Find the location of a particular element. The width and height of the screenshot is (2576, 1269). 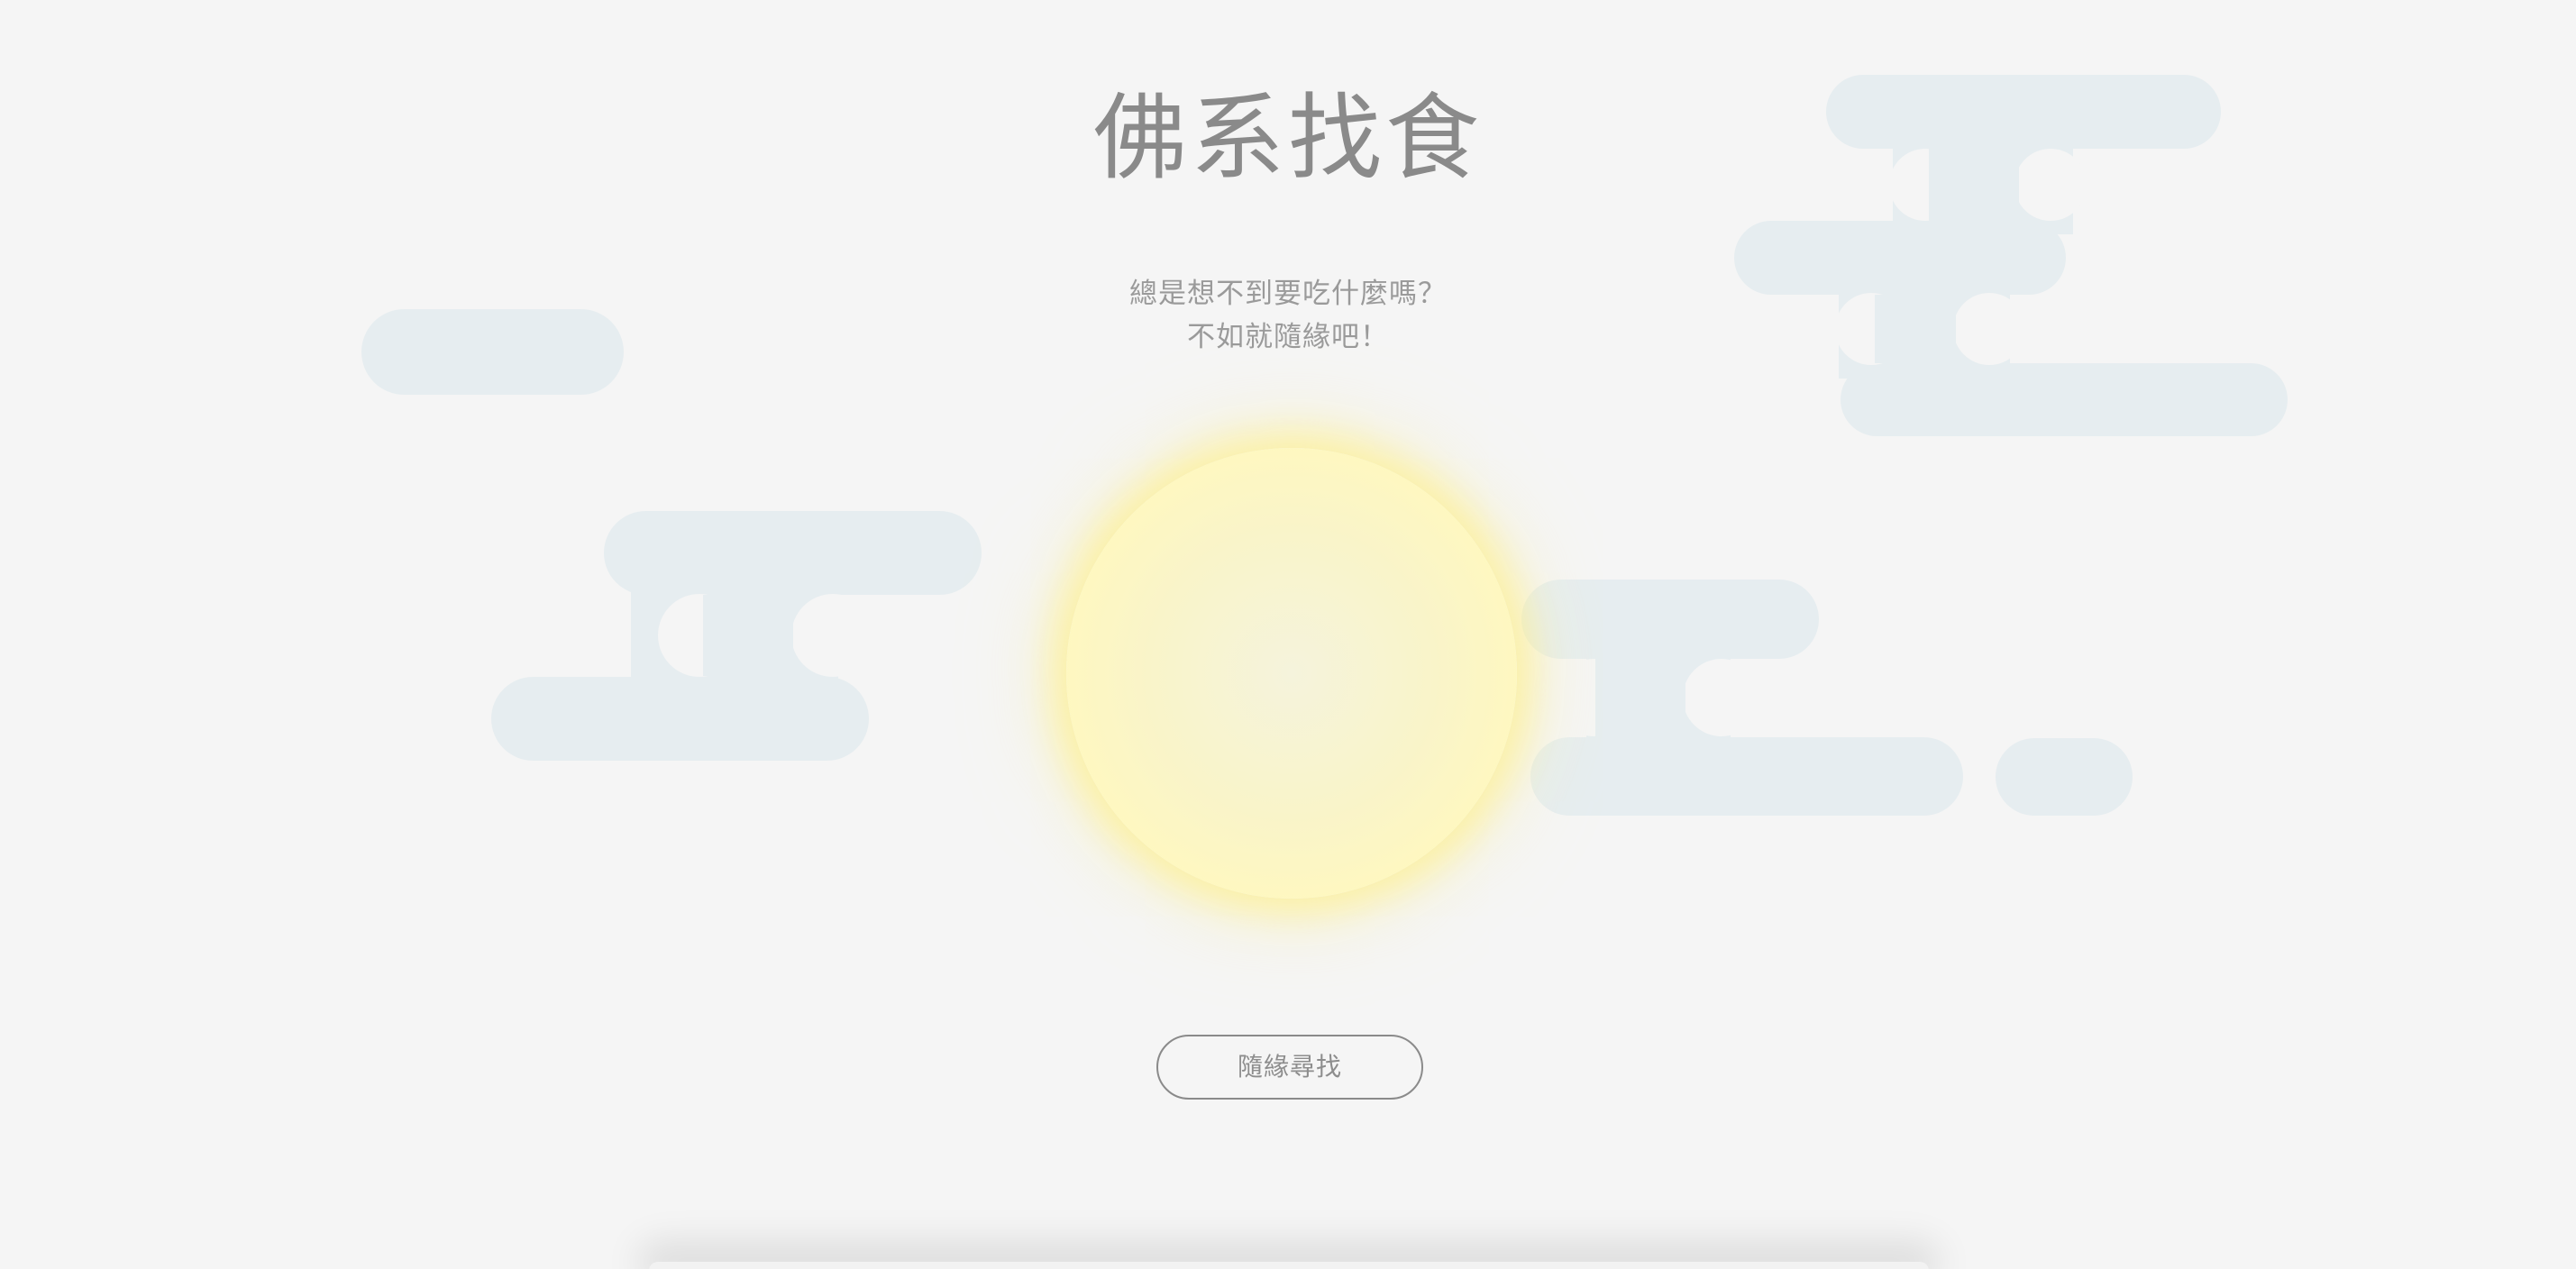

random-search-button: 隨緣尋找 is located at coordinates (1289, 1067).